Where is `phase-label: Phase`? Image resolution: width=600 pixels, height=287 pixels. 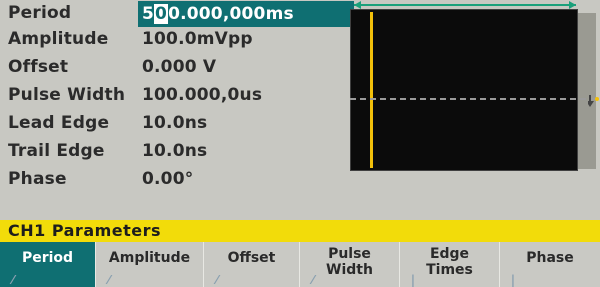
phase-label: Phase is located at coordinates (37, 179).